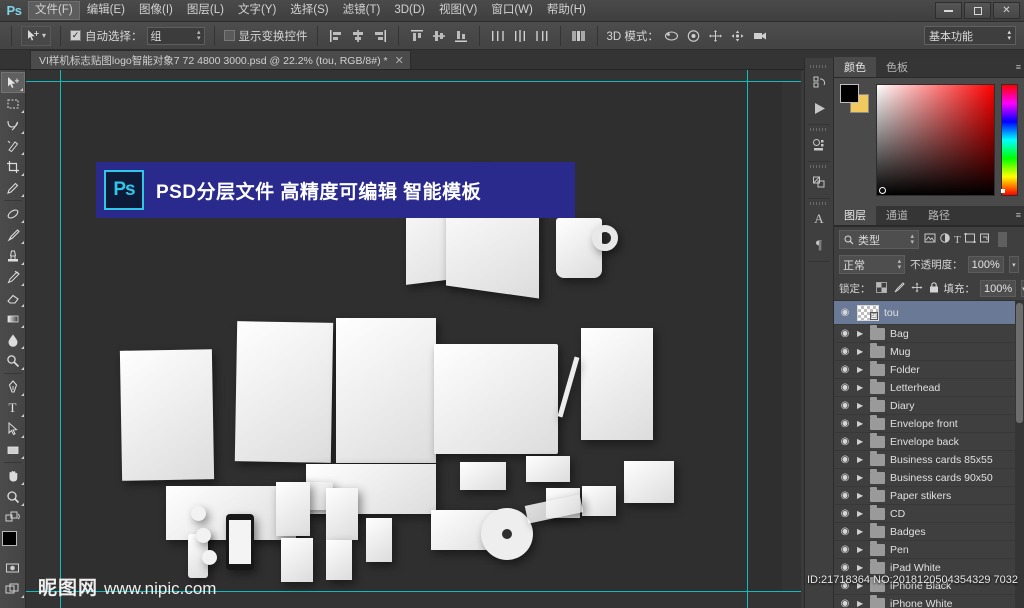 The image size is (1024, 608). What do you see at coordinates (948, 10) in the screenshot?
I see `minimize-button` at bounding box center [948, 10].